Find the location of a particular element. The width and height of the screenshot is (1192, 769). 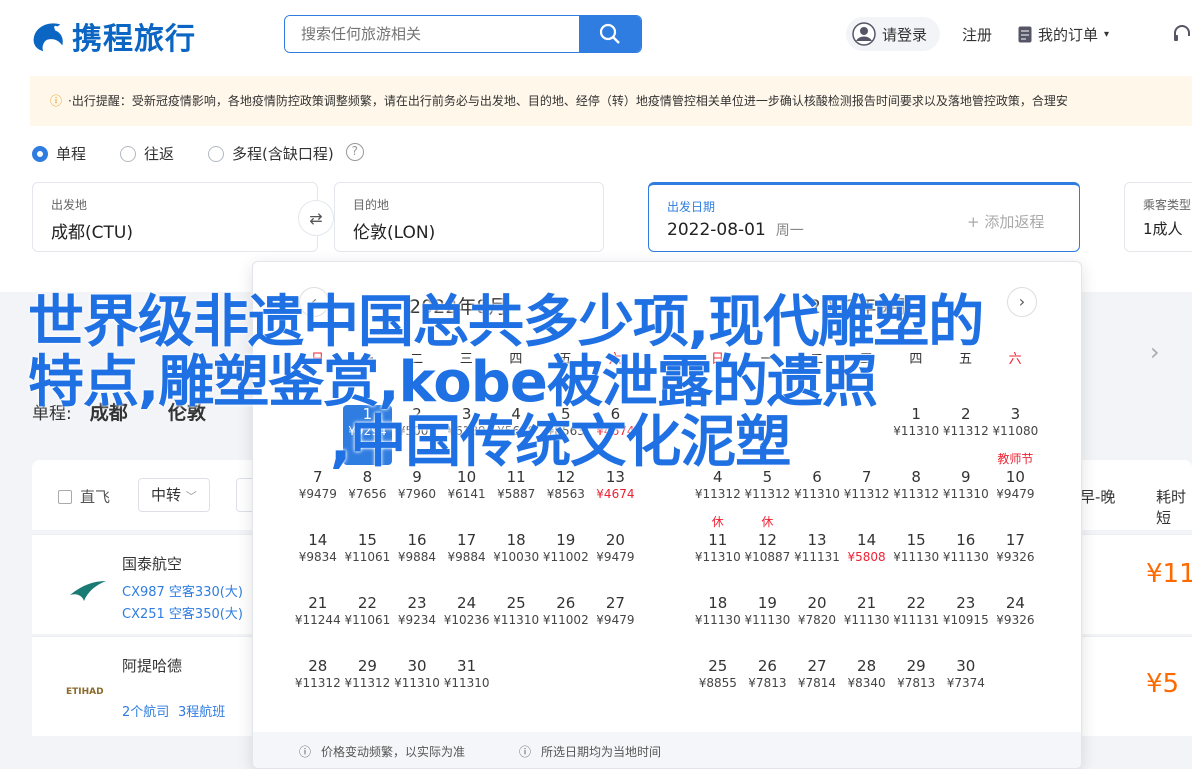

calendar-day-cell: 7 ¥11312 is located at coordinates (867, 498).